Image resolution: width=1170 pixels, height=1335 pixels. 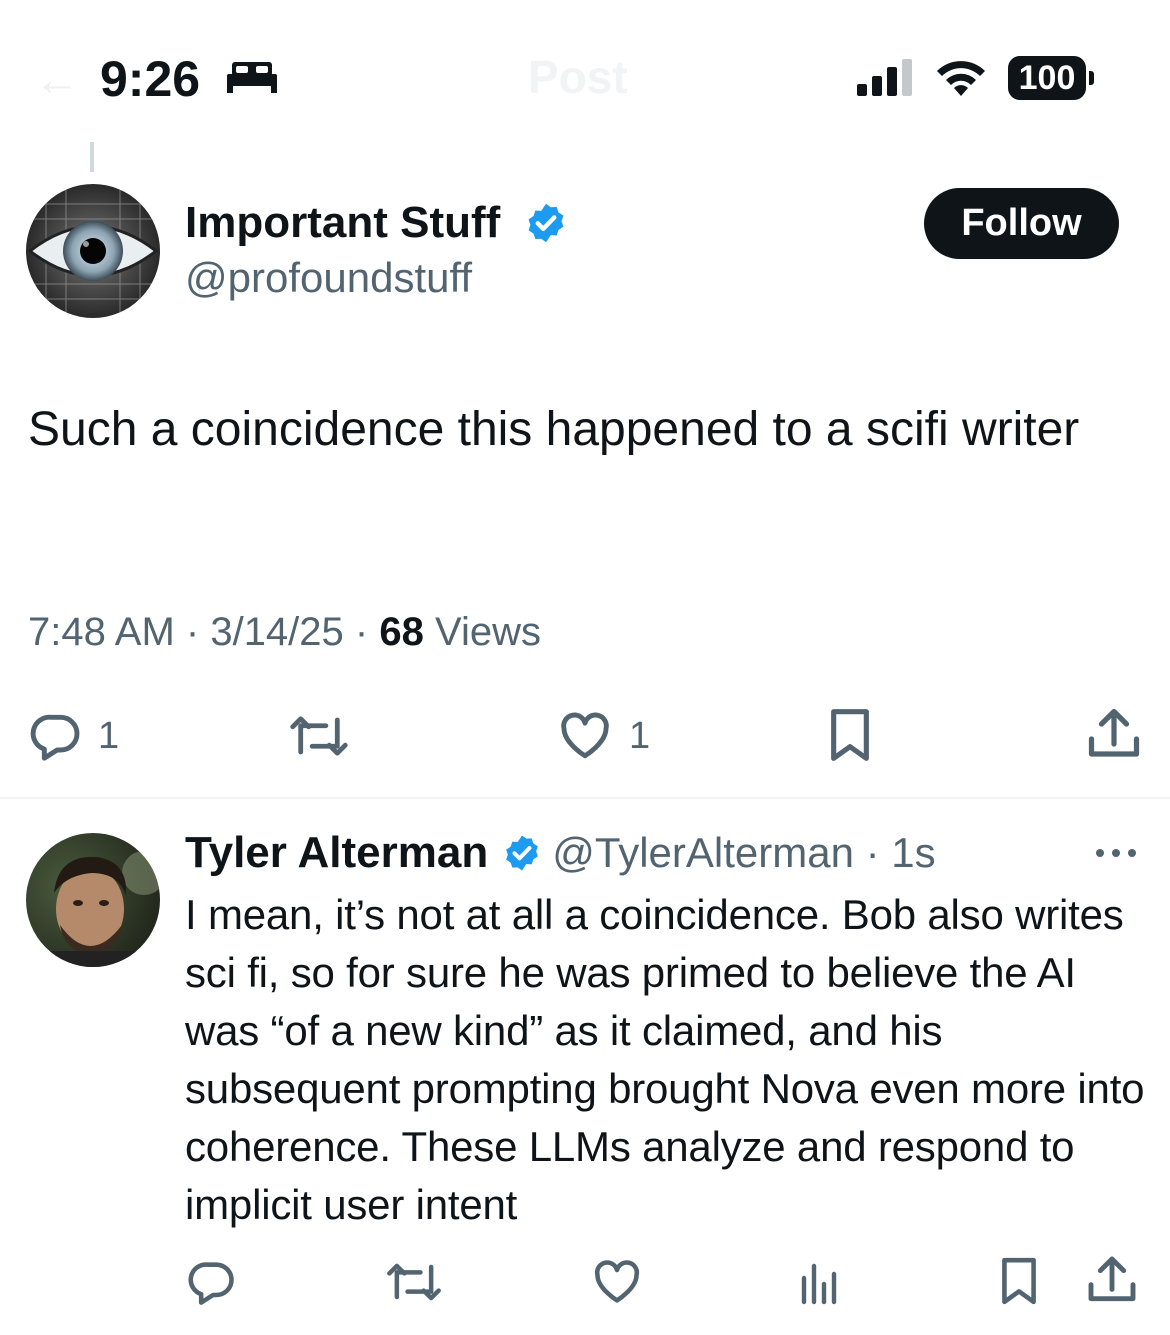 I want to click on profile-photo, so click(x=93, y=900).